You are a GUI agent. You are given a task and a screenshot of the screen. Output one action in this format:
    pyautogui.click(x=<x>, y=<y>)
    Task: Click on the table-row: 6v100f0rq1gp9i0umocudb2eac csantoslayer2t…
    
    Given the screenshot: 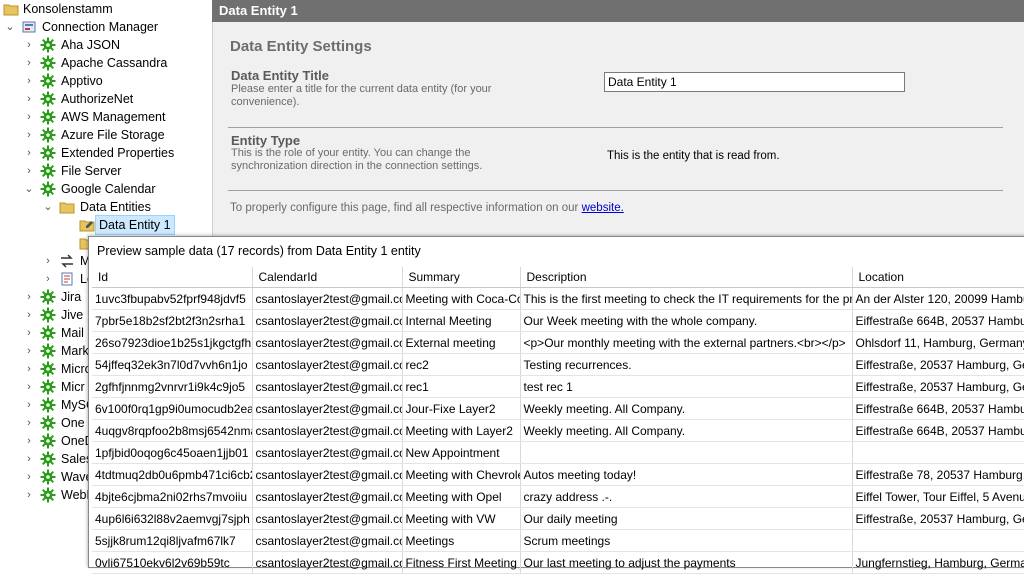 What is the action you would take?
    pyautogui.click(x=558, y=408)
    